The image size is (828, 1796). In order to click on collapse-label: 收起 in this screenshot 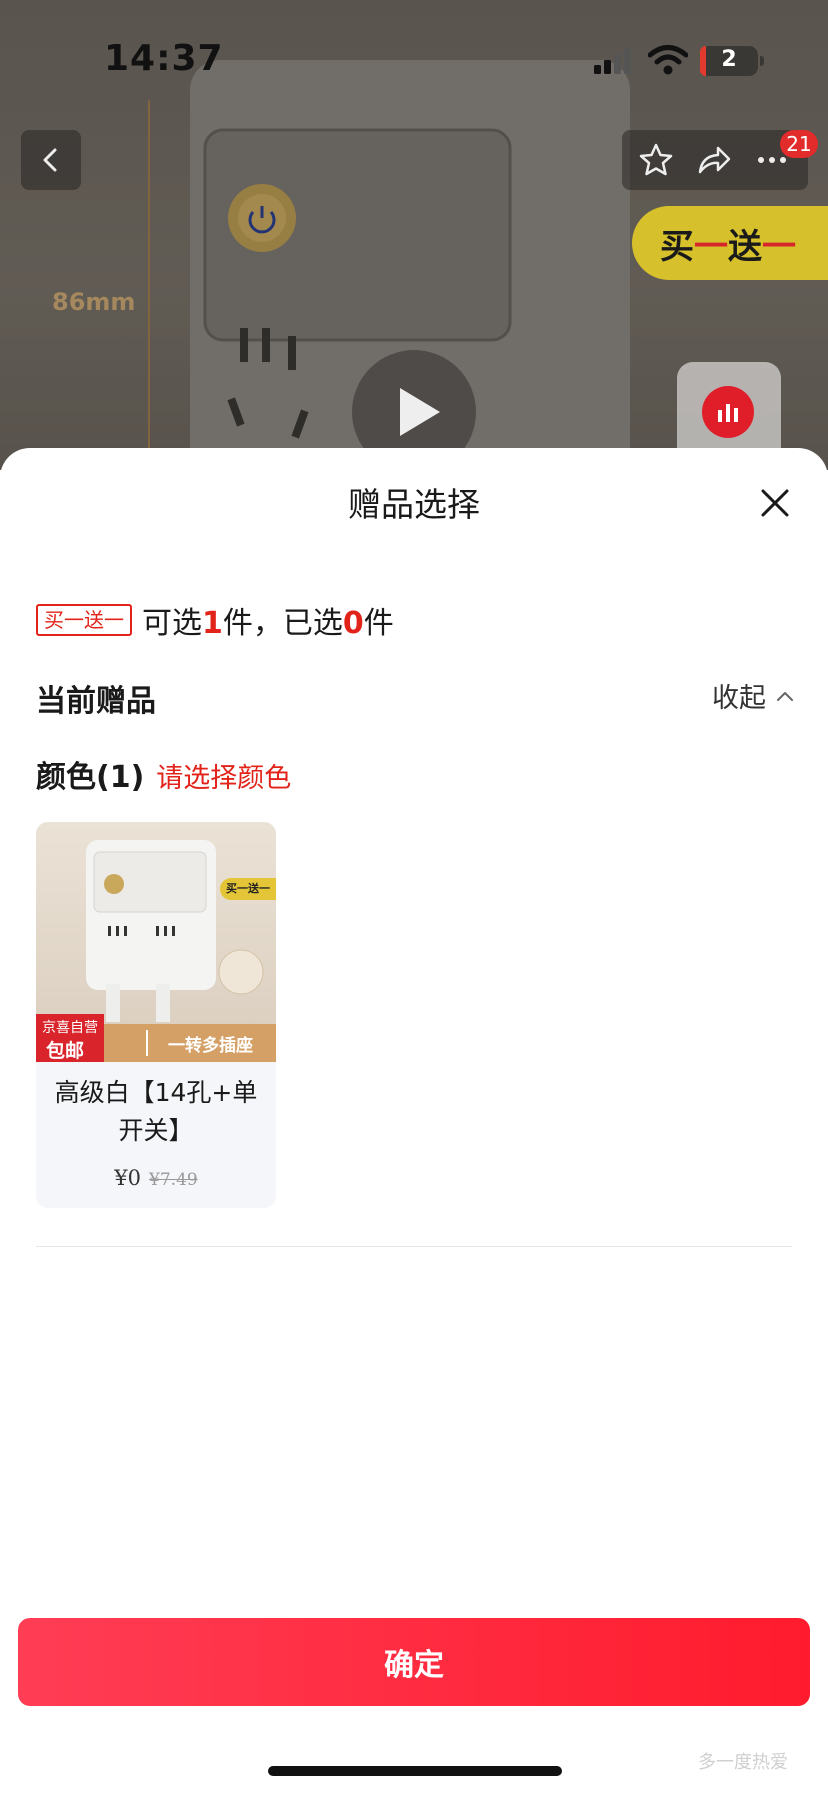, I will do `click(739, 698)`.